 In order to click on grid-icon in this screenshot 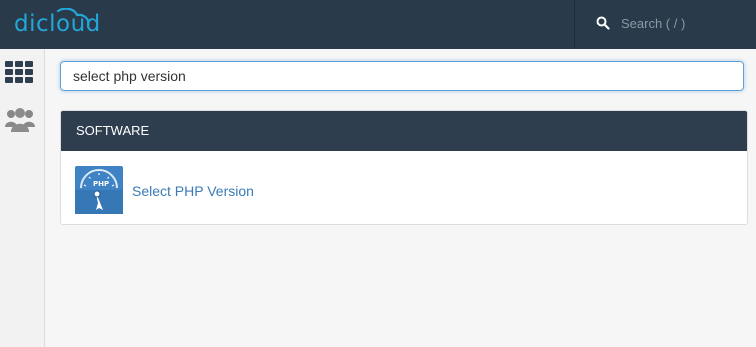, I will do `click(19, 72)`.